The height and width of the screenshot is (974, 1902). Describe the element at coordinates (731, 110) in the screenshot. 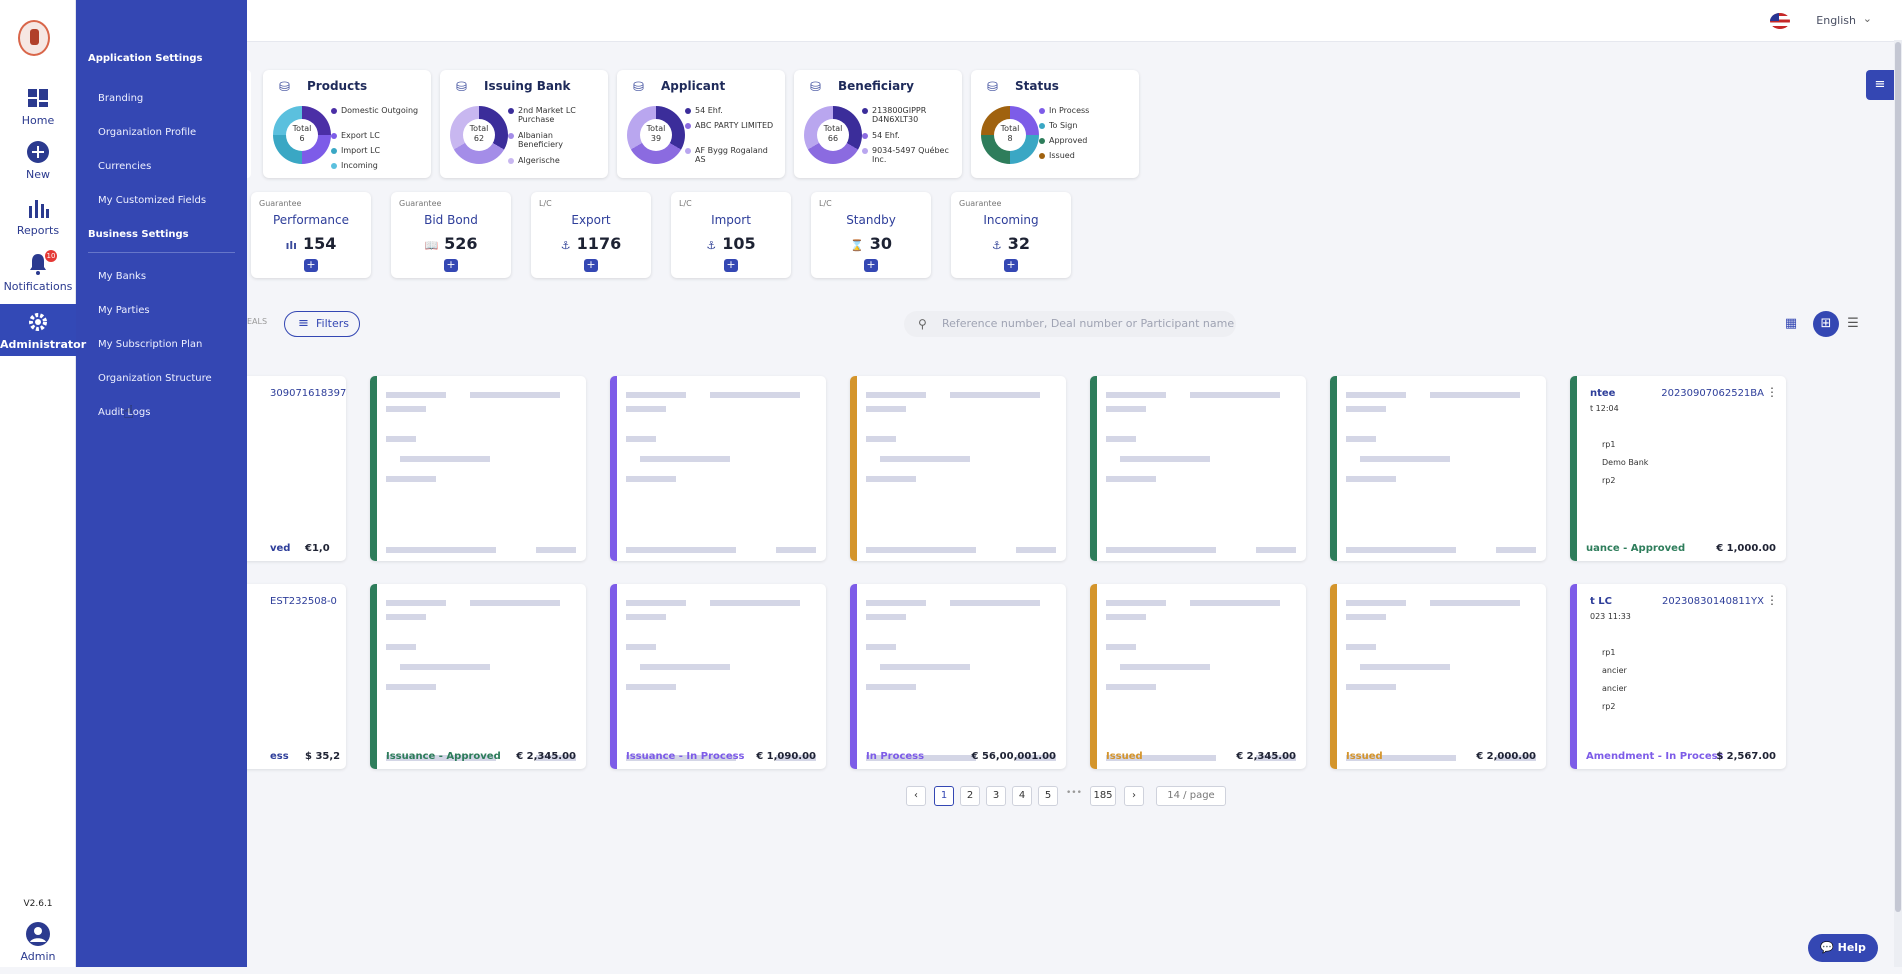

I see `legend-item: 54 Ehf.` at that location.